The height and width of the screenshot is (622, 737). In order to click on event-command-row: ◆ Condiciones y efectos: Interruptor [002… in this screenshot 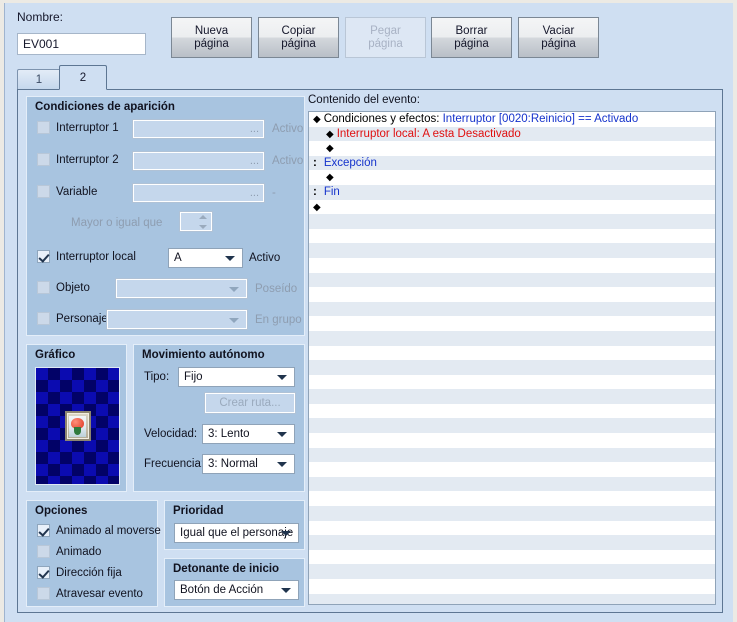, I will do `click(512, 119)`.